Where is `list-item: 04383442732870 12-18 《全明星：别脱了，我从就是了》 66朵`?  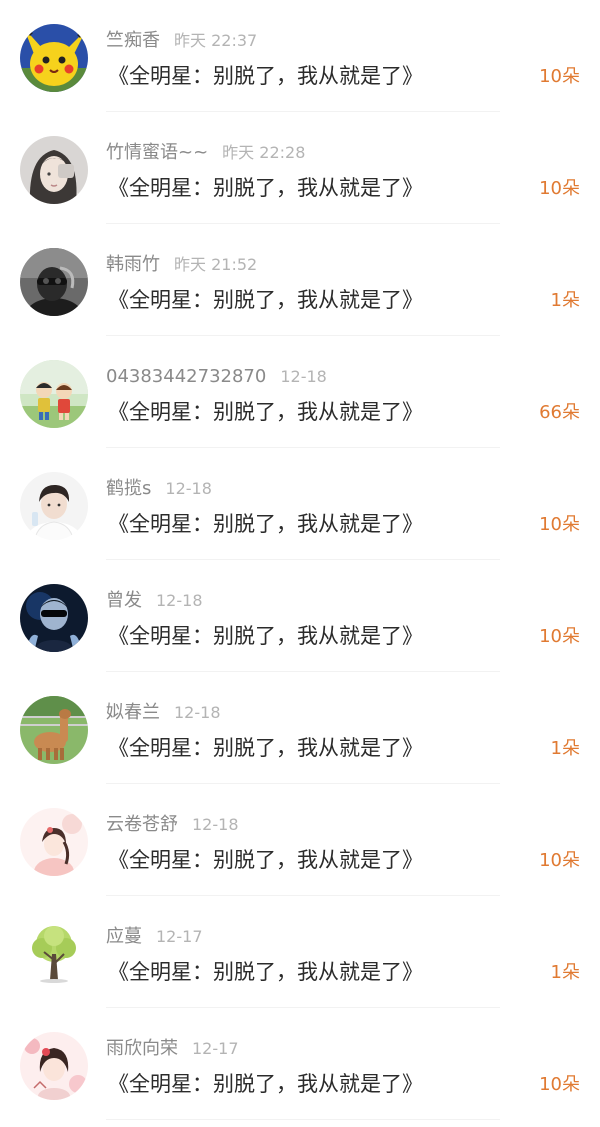
list-item: 04383442732870 12-18 《全明星：别脱了，我从就是了》 66朵 is located at coordinates (300, 392).